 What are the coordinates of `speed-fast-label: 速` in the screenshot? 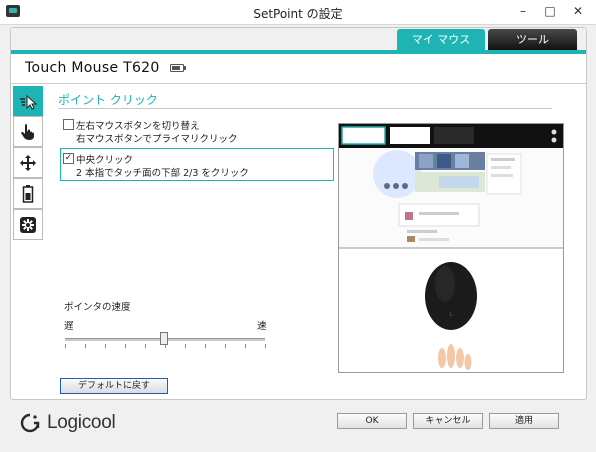 It's located at (262, 326).